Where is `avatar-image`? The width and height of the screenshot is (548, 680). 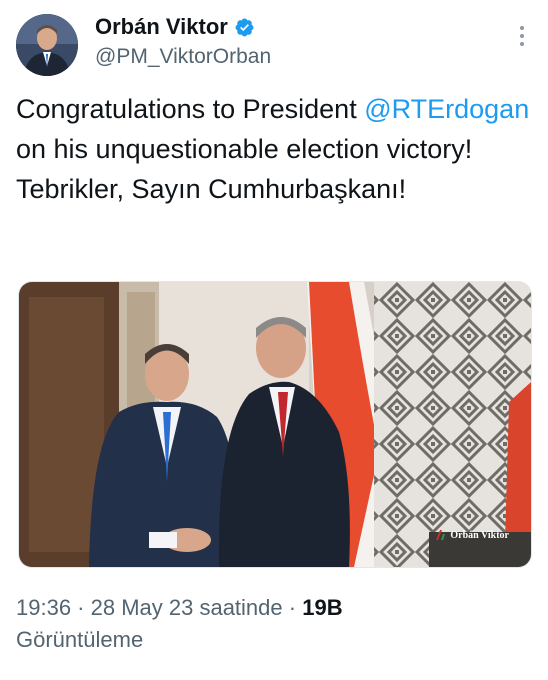 avatar-image is located at coordinates (47, 45).